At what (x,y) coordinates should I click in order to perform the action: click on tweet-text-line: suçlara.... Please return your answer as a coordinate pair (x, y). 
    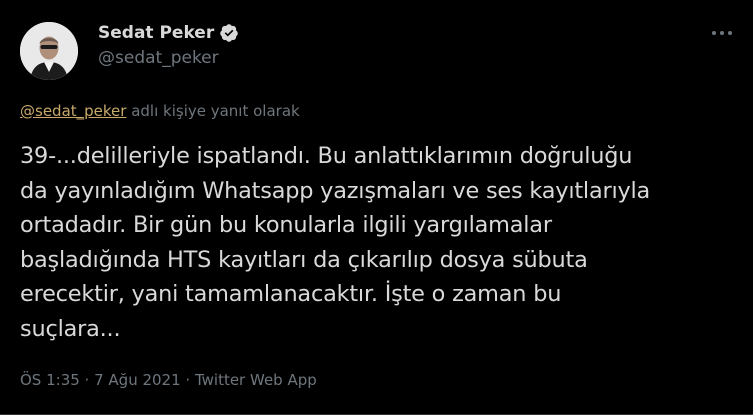
    Looking at the image, I should click on (70, 328).